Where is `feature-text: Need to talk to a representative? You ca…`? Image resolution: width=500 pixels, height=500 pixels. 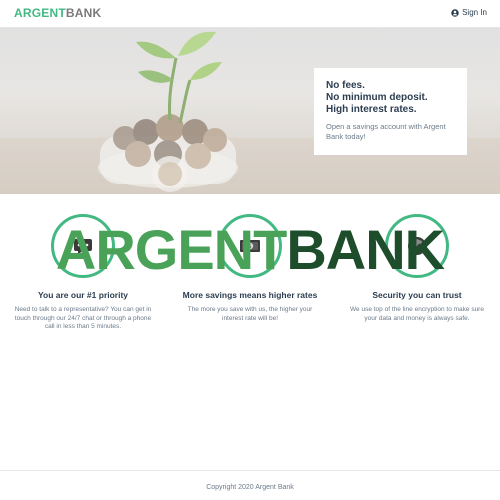 feature-text: Need to talk to a representative? You ca… is located at coordinates (83, 318).